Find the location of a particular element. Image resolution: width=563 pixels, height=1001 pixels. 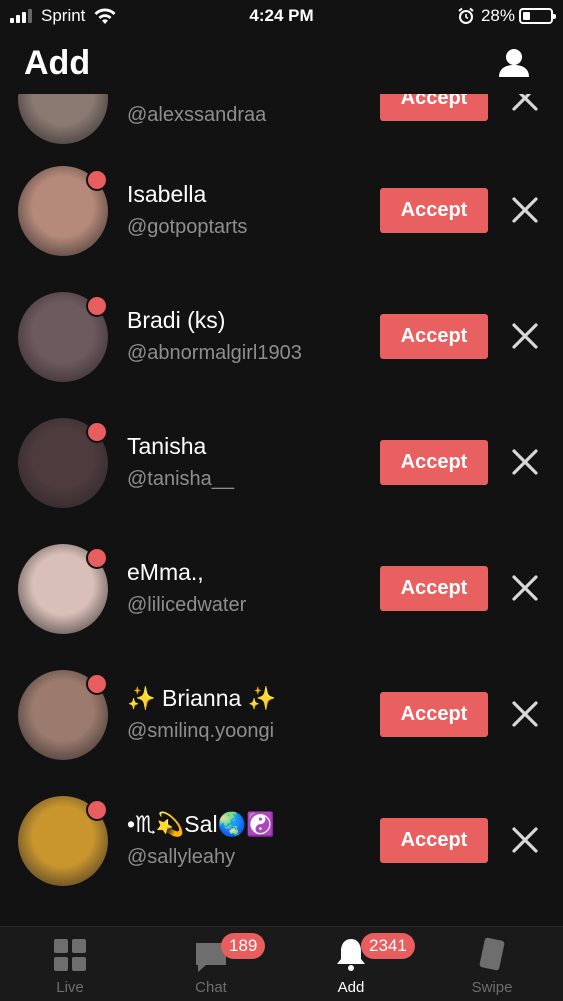

request-username: @smilinq.yoongi is located at coordinates (201, 731).